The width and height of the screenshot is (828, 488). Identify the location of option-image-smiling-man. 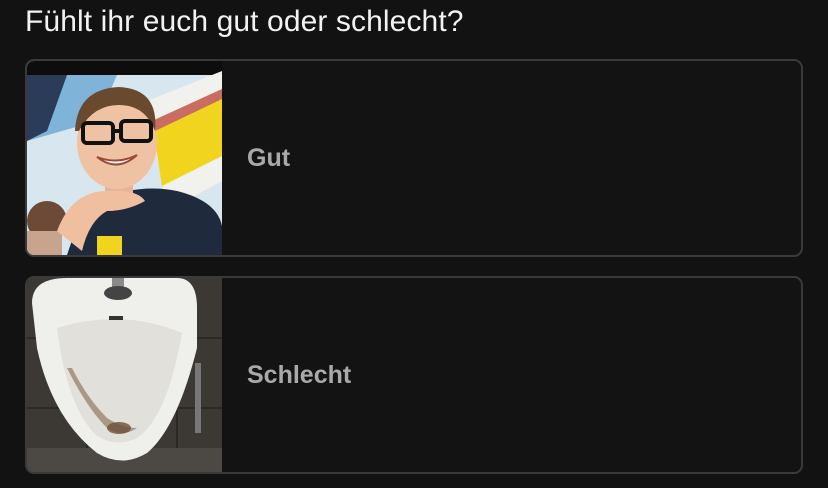
(124, 158).